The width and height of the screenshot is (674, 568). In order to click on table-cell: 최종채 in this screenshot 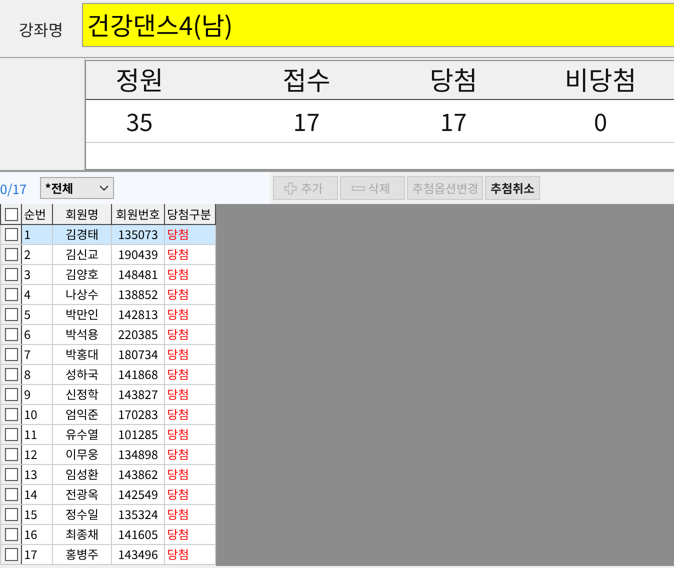, I will do `click(82, 534)`.